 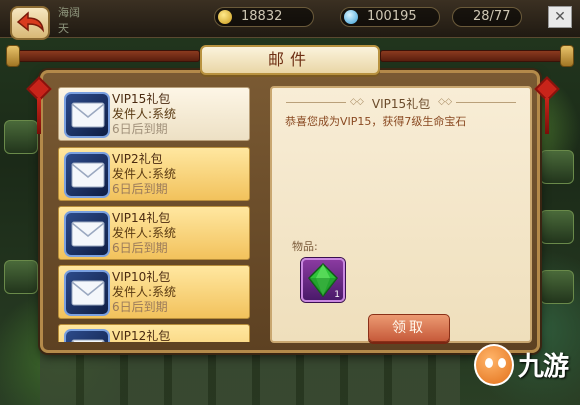 I want to click on scroll-rod-right, so click(x=475, y=56).